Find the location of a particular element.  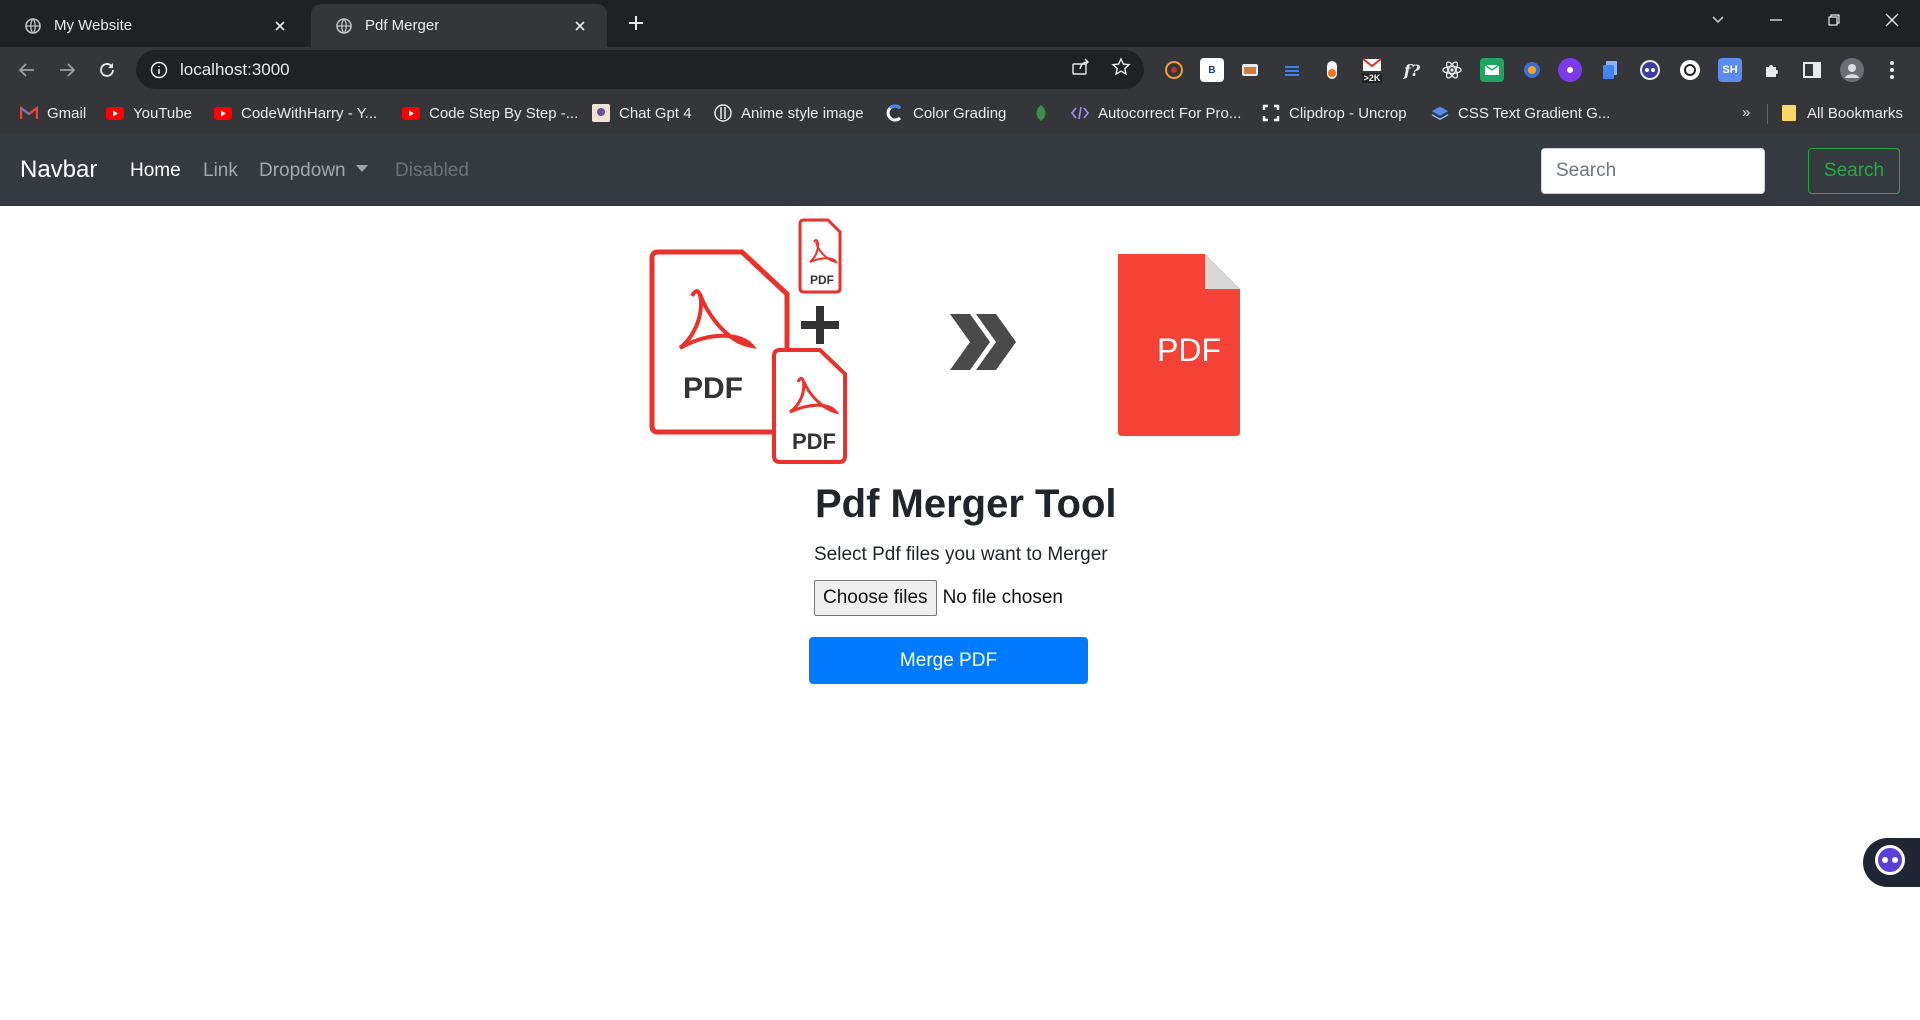

merge-pdf-button: Merge PDF is located at coordinates (948, 660).